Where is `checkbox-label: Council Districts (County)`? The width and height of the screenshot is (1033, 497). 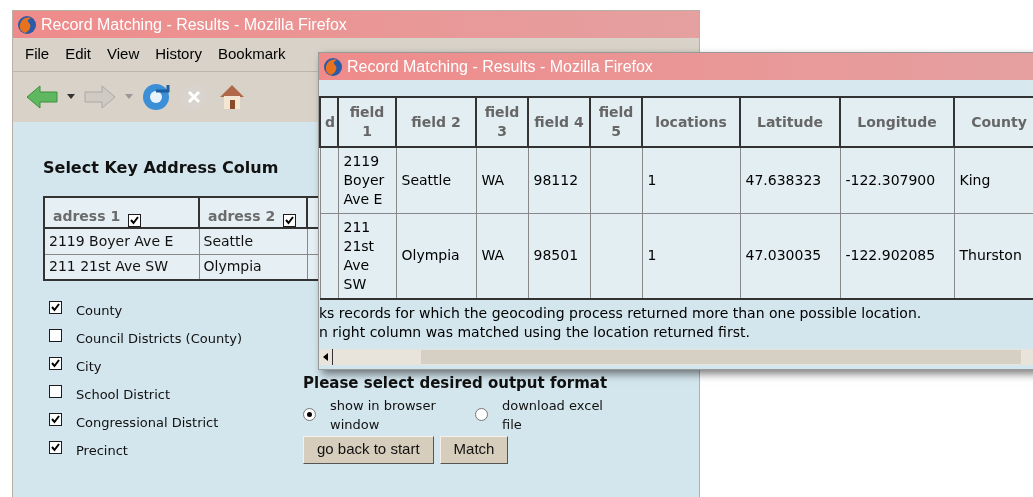 checkbox-label: Council Districts (County) is located at coordinates (159, 338).